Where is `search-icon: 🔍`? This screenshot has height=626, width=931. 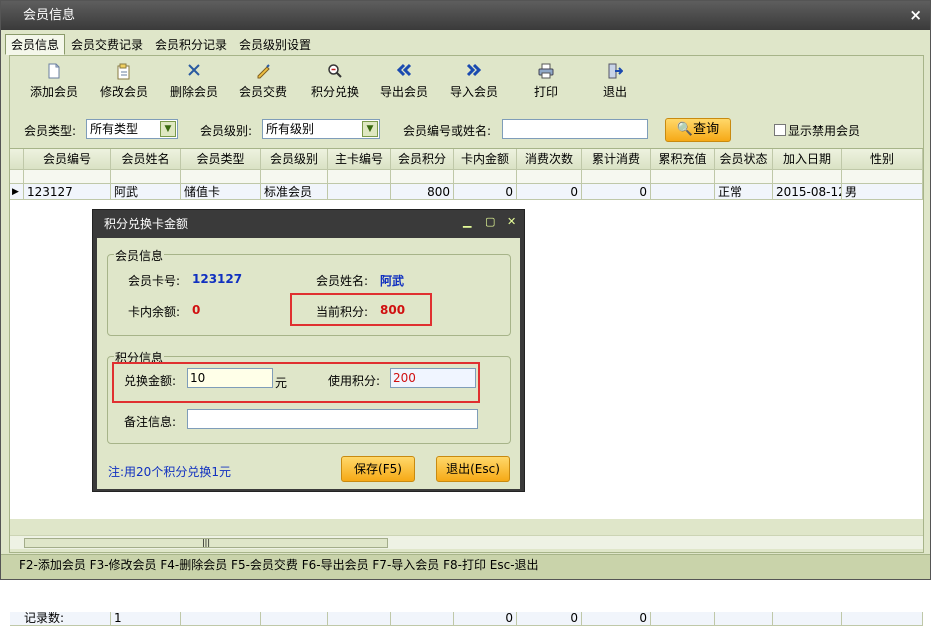
search-icon: 🔍 is located at coordinates (685, 129).